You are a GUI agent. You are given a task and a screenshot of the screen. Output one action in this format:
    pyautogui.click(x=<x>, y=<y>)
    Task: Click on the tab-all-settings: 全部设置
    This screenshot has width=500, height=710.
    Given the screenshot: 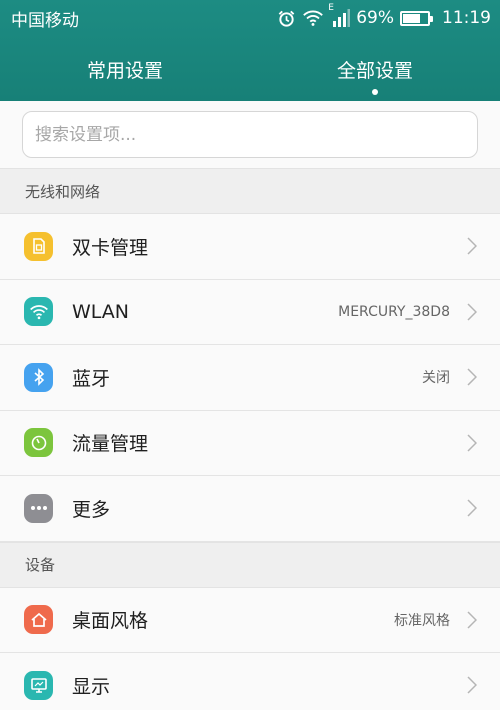 What is the action you would take?
    pyautogui.click(x=375, y=68)
    